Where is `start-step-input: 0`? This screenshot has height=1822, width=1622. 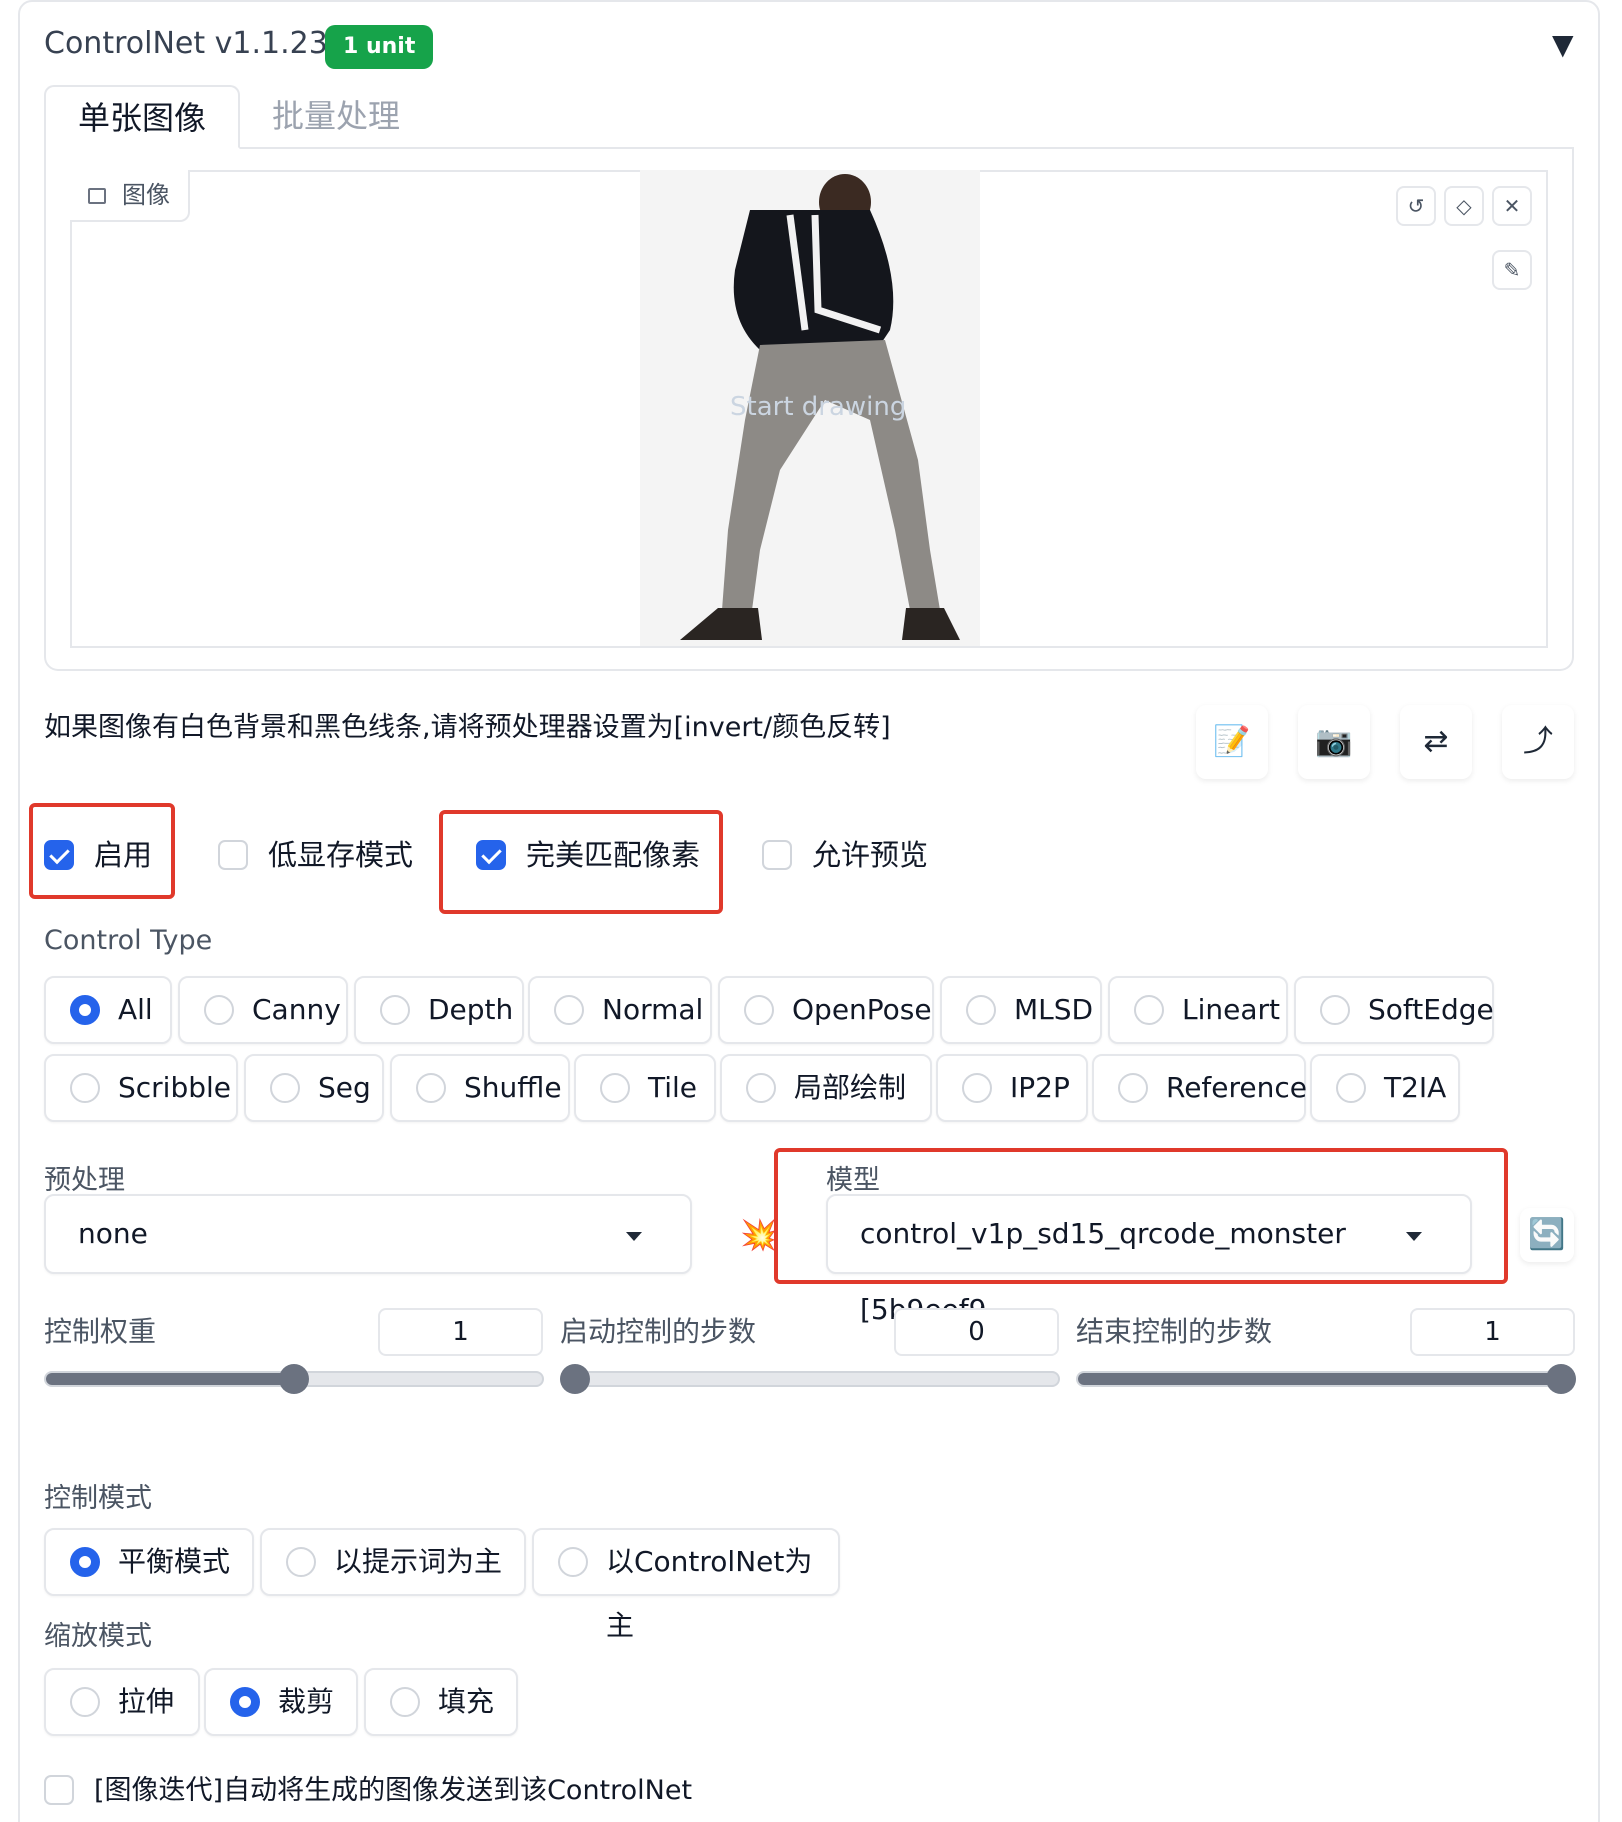
start-step-input: 0 is located at coordinates (976, 1332).